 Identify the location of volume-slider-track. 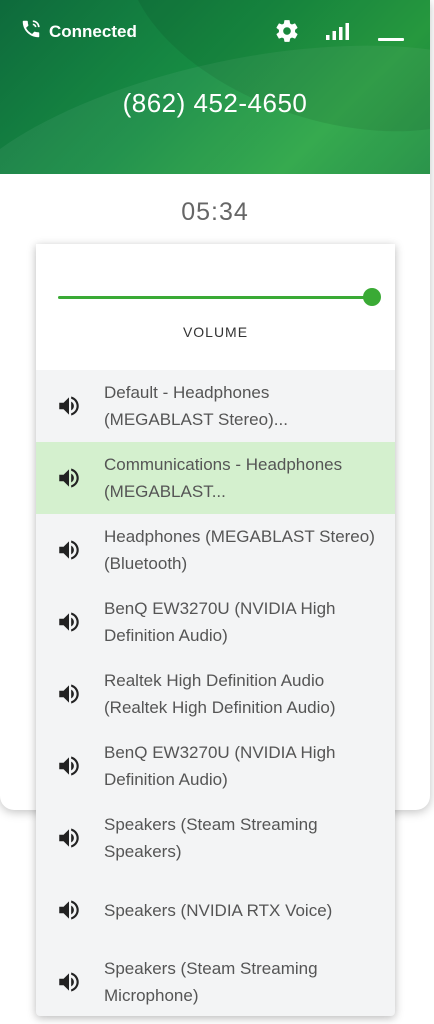
(215, 297).